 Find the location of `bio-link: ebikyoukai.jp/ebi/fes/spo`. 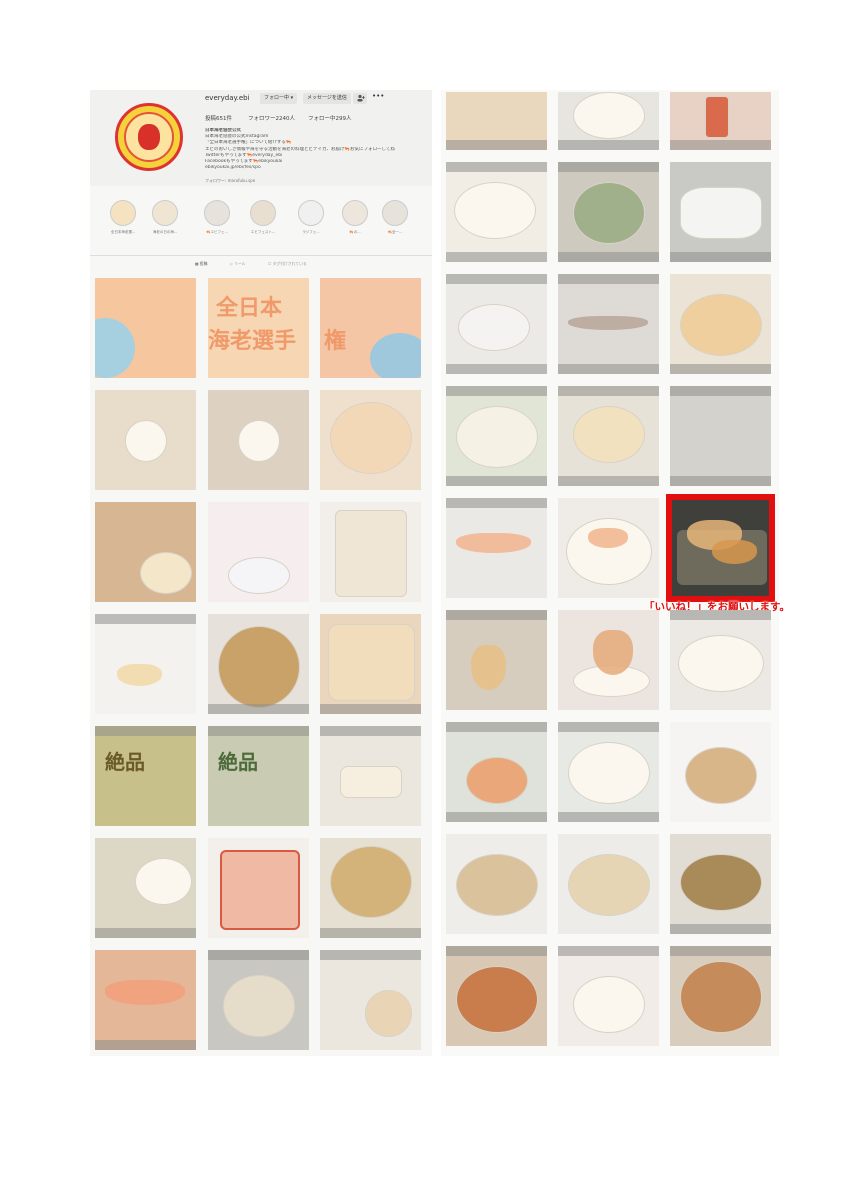

bio-link: ebikyoukai.jp/ebi/fes/spo is located at coordinates (315, 168).